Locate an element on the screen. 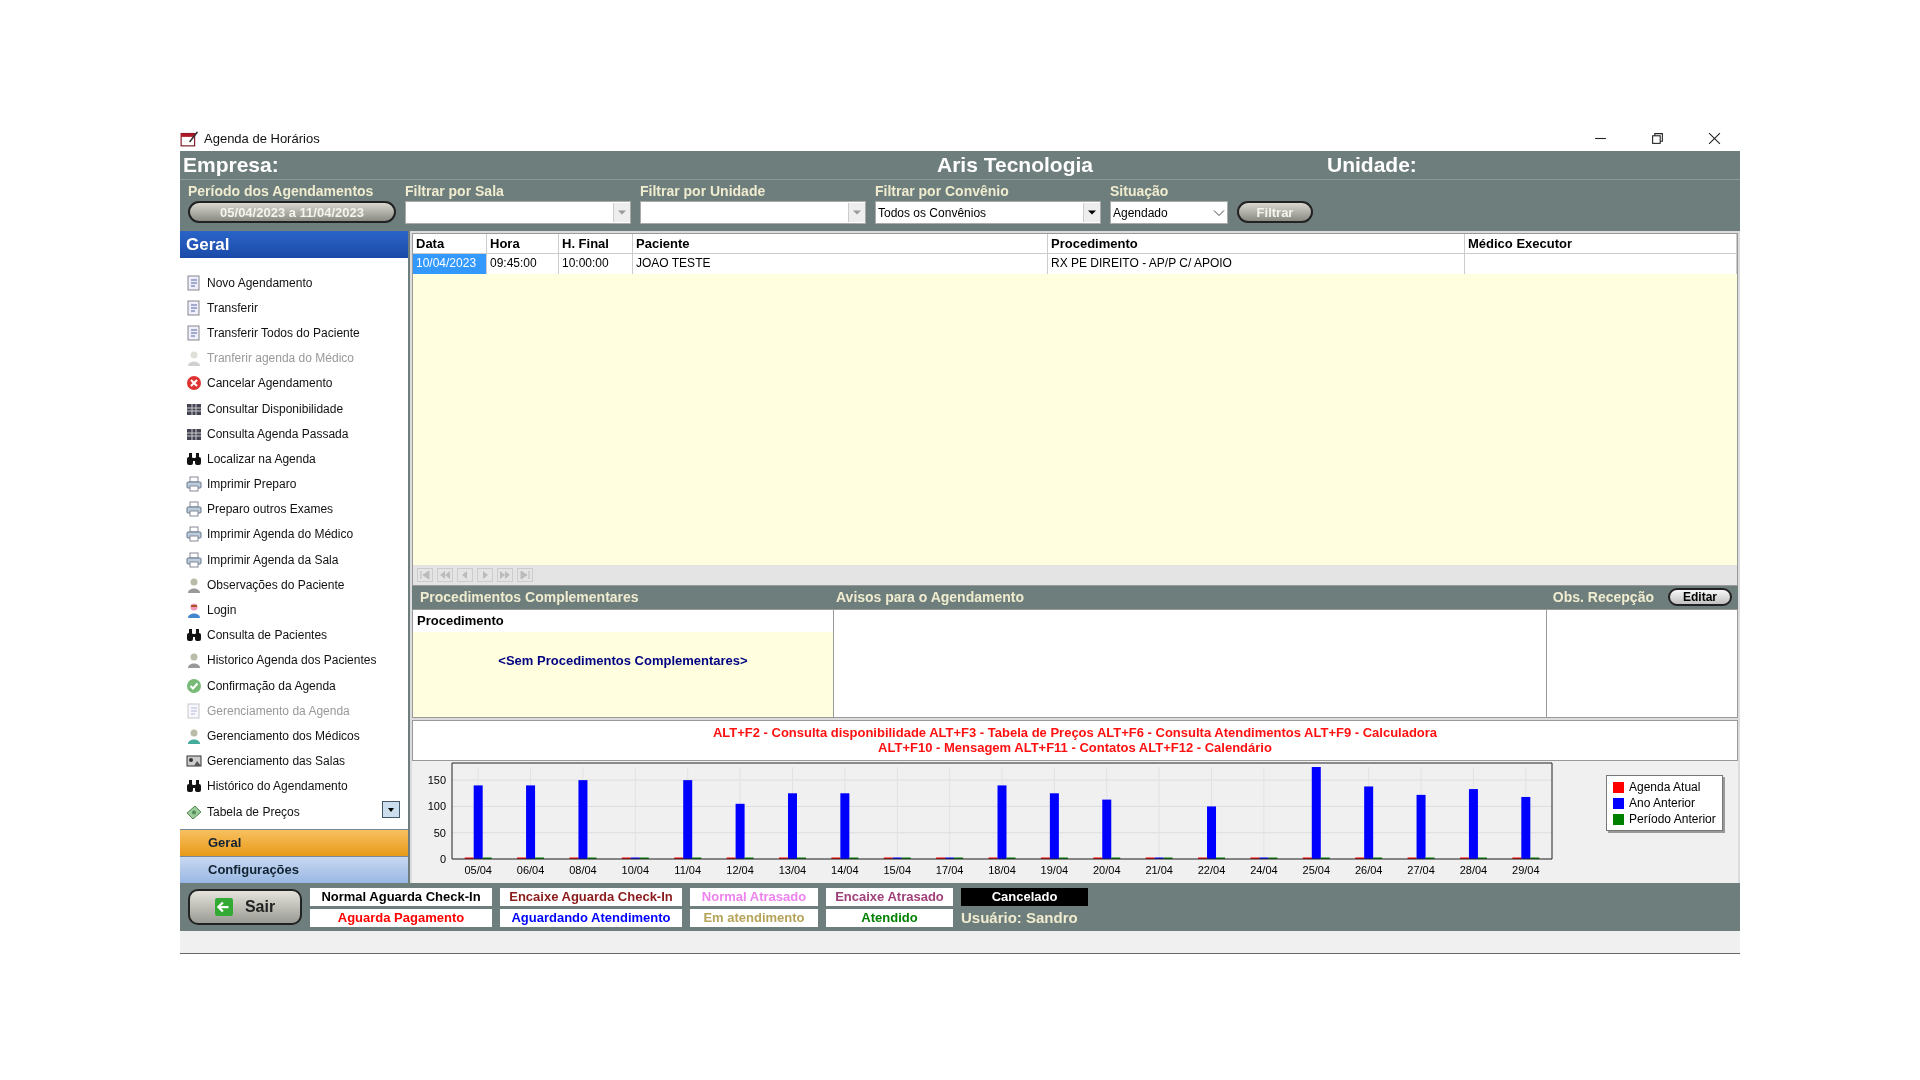 The height and width of the screenshot is (1080, 1920). status-legend: Cancelado is located at coordinates (1024, 896).